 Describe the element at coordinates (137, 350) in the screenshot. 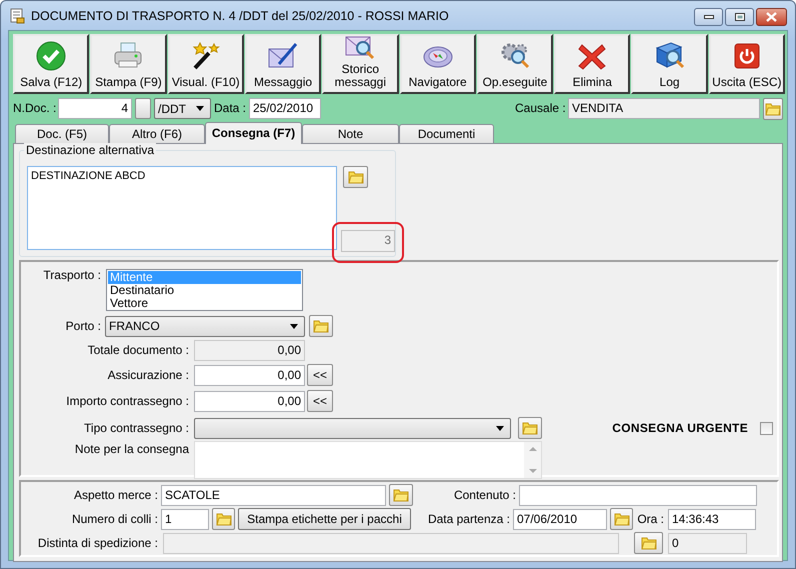

I see `field-label: Totale documento :` at that location.